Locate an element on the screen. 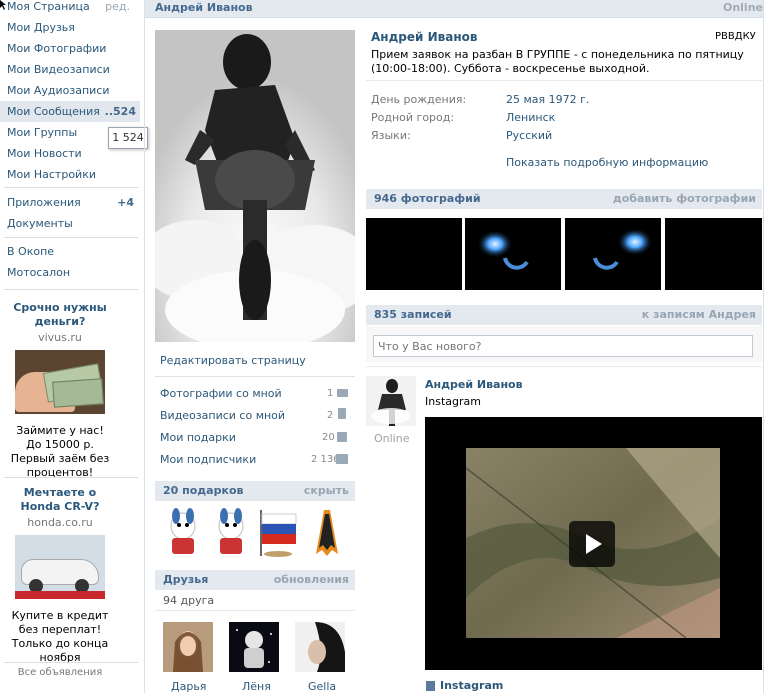 The width and height of the screenshot is (774, 693). link-count: 20 is located at coordinates (328, 437).